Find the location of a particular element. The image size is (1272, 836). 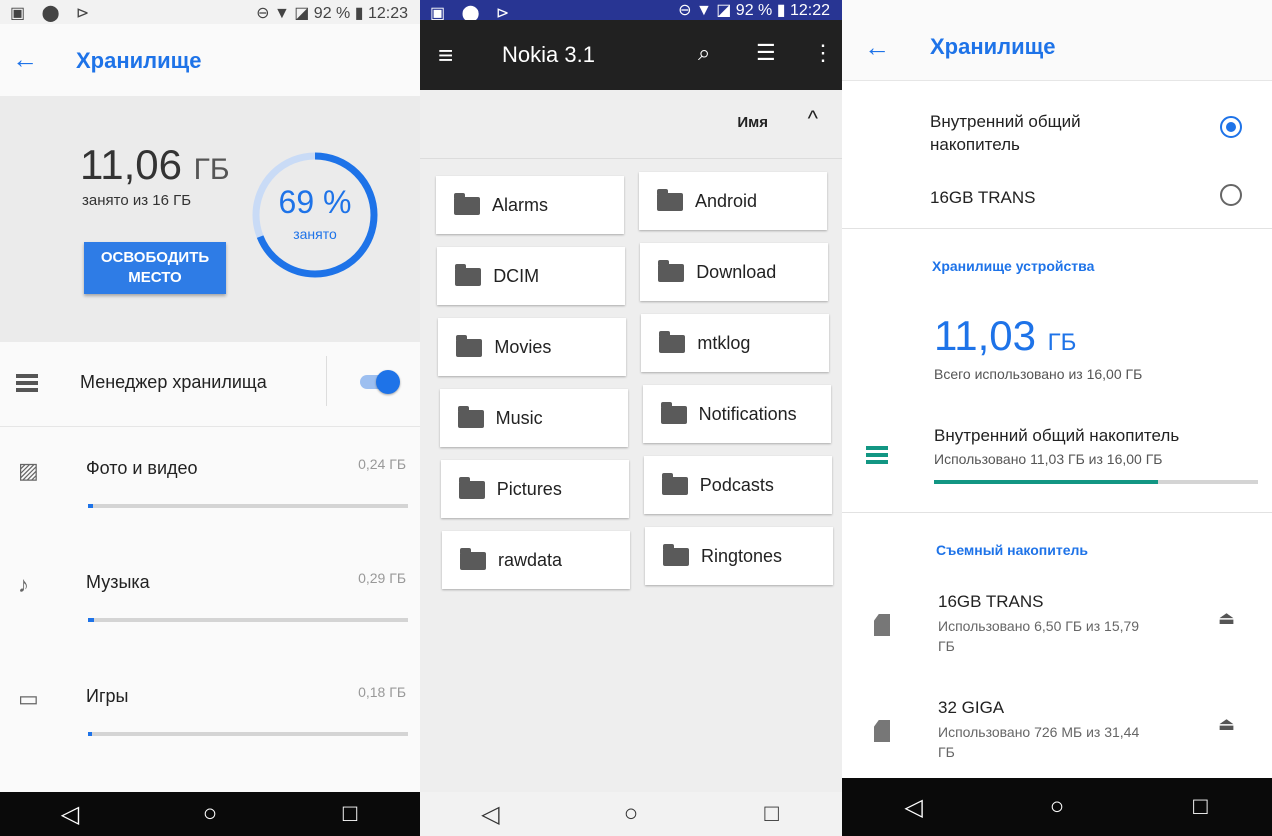

folder-item: rawdata is located at coordinates (536, 560).